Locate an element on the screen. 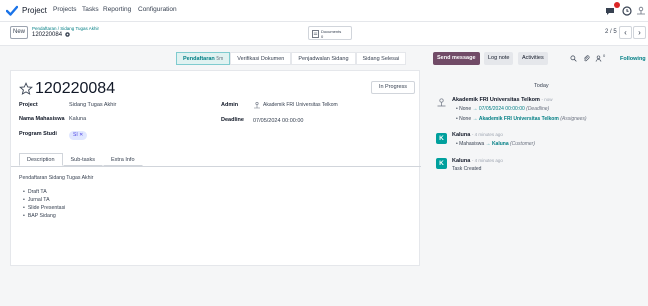 The width and height of the screenshot is (648, 306). list-item: Slide Presentasi is located at coordinates (44, 208).